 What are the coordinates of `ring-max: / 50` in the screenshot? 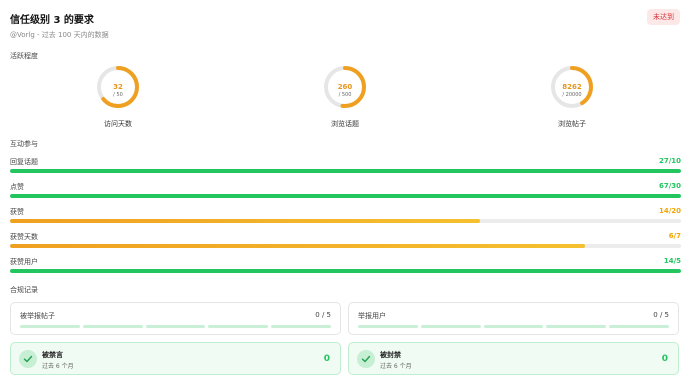 It's located at (118, 95).